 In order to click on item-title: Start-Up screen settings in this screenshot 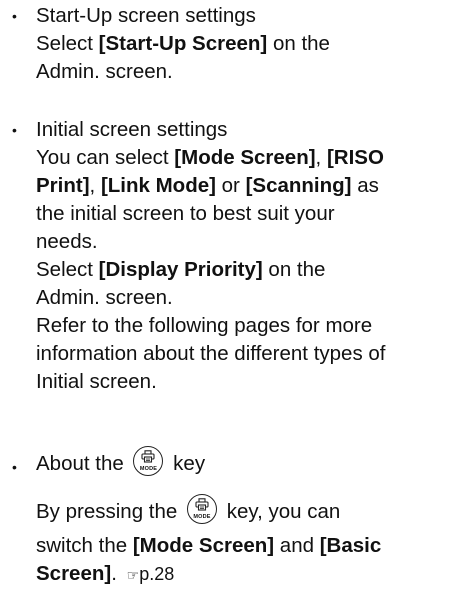, I will do `click(146, 15)`.